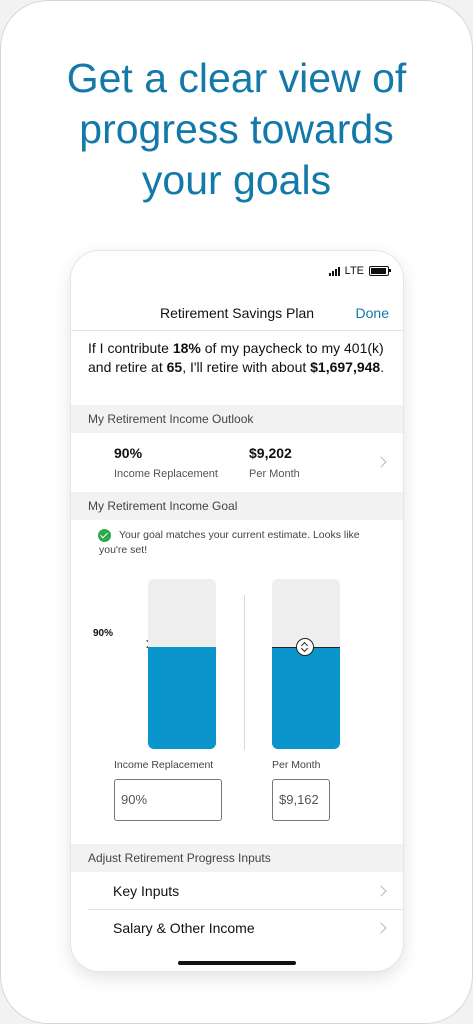 This screenshot has width=473, height=1024. What do you see at coordinates (246, 367) in the screenshot?
I see `summary-text: , I'll retire with about` at bounding box center [246, 367].